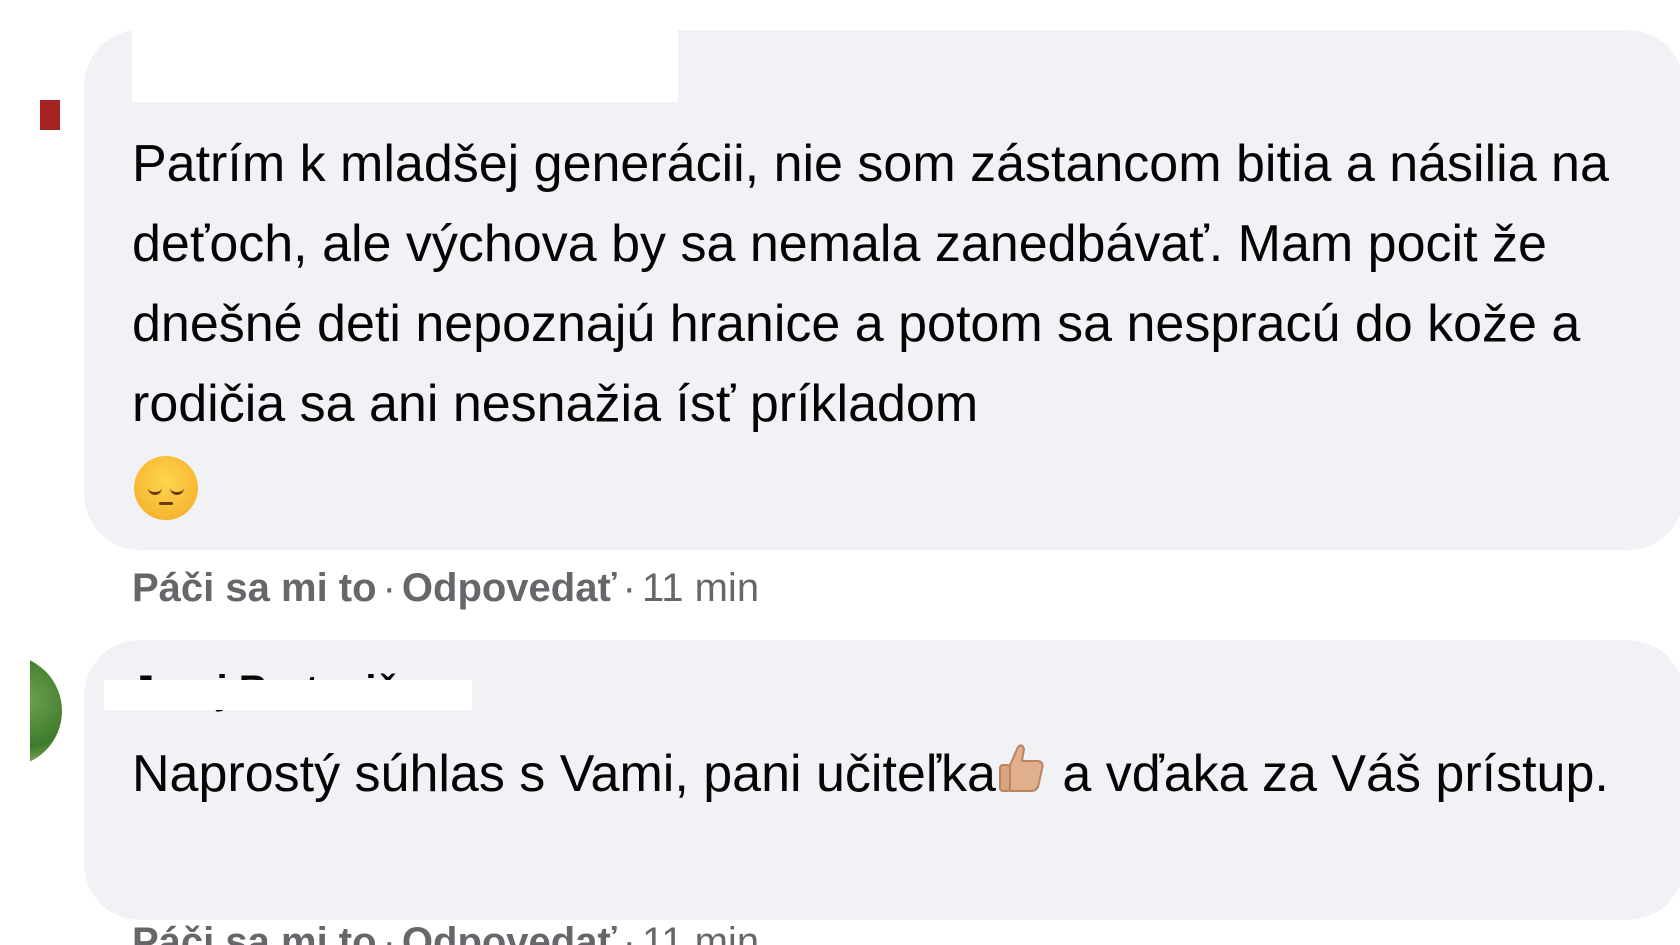  I want to click on comment-text-part: Naprostý súhlas s Vami, pani učiteľka, so click(564, 774).